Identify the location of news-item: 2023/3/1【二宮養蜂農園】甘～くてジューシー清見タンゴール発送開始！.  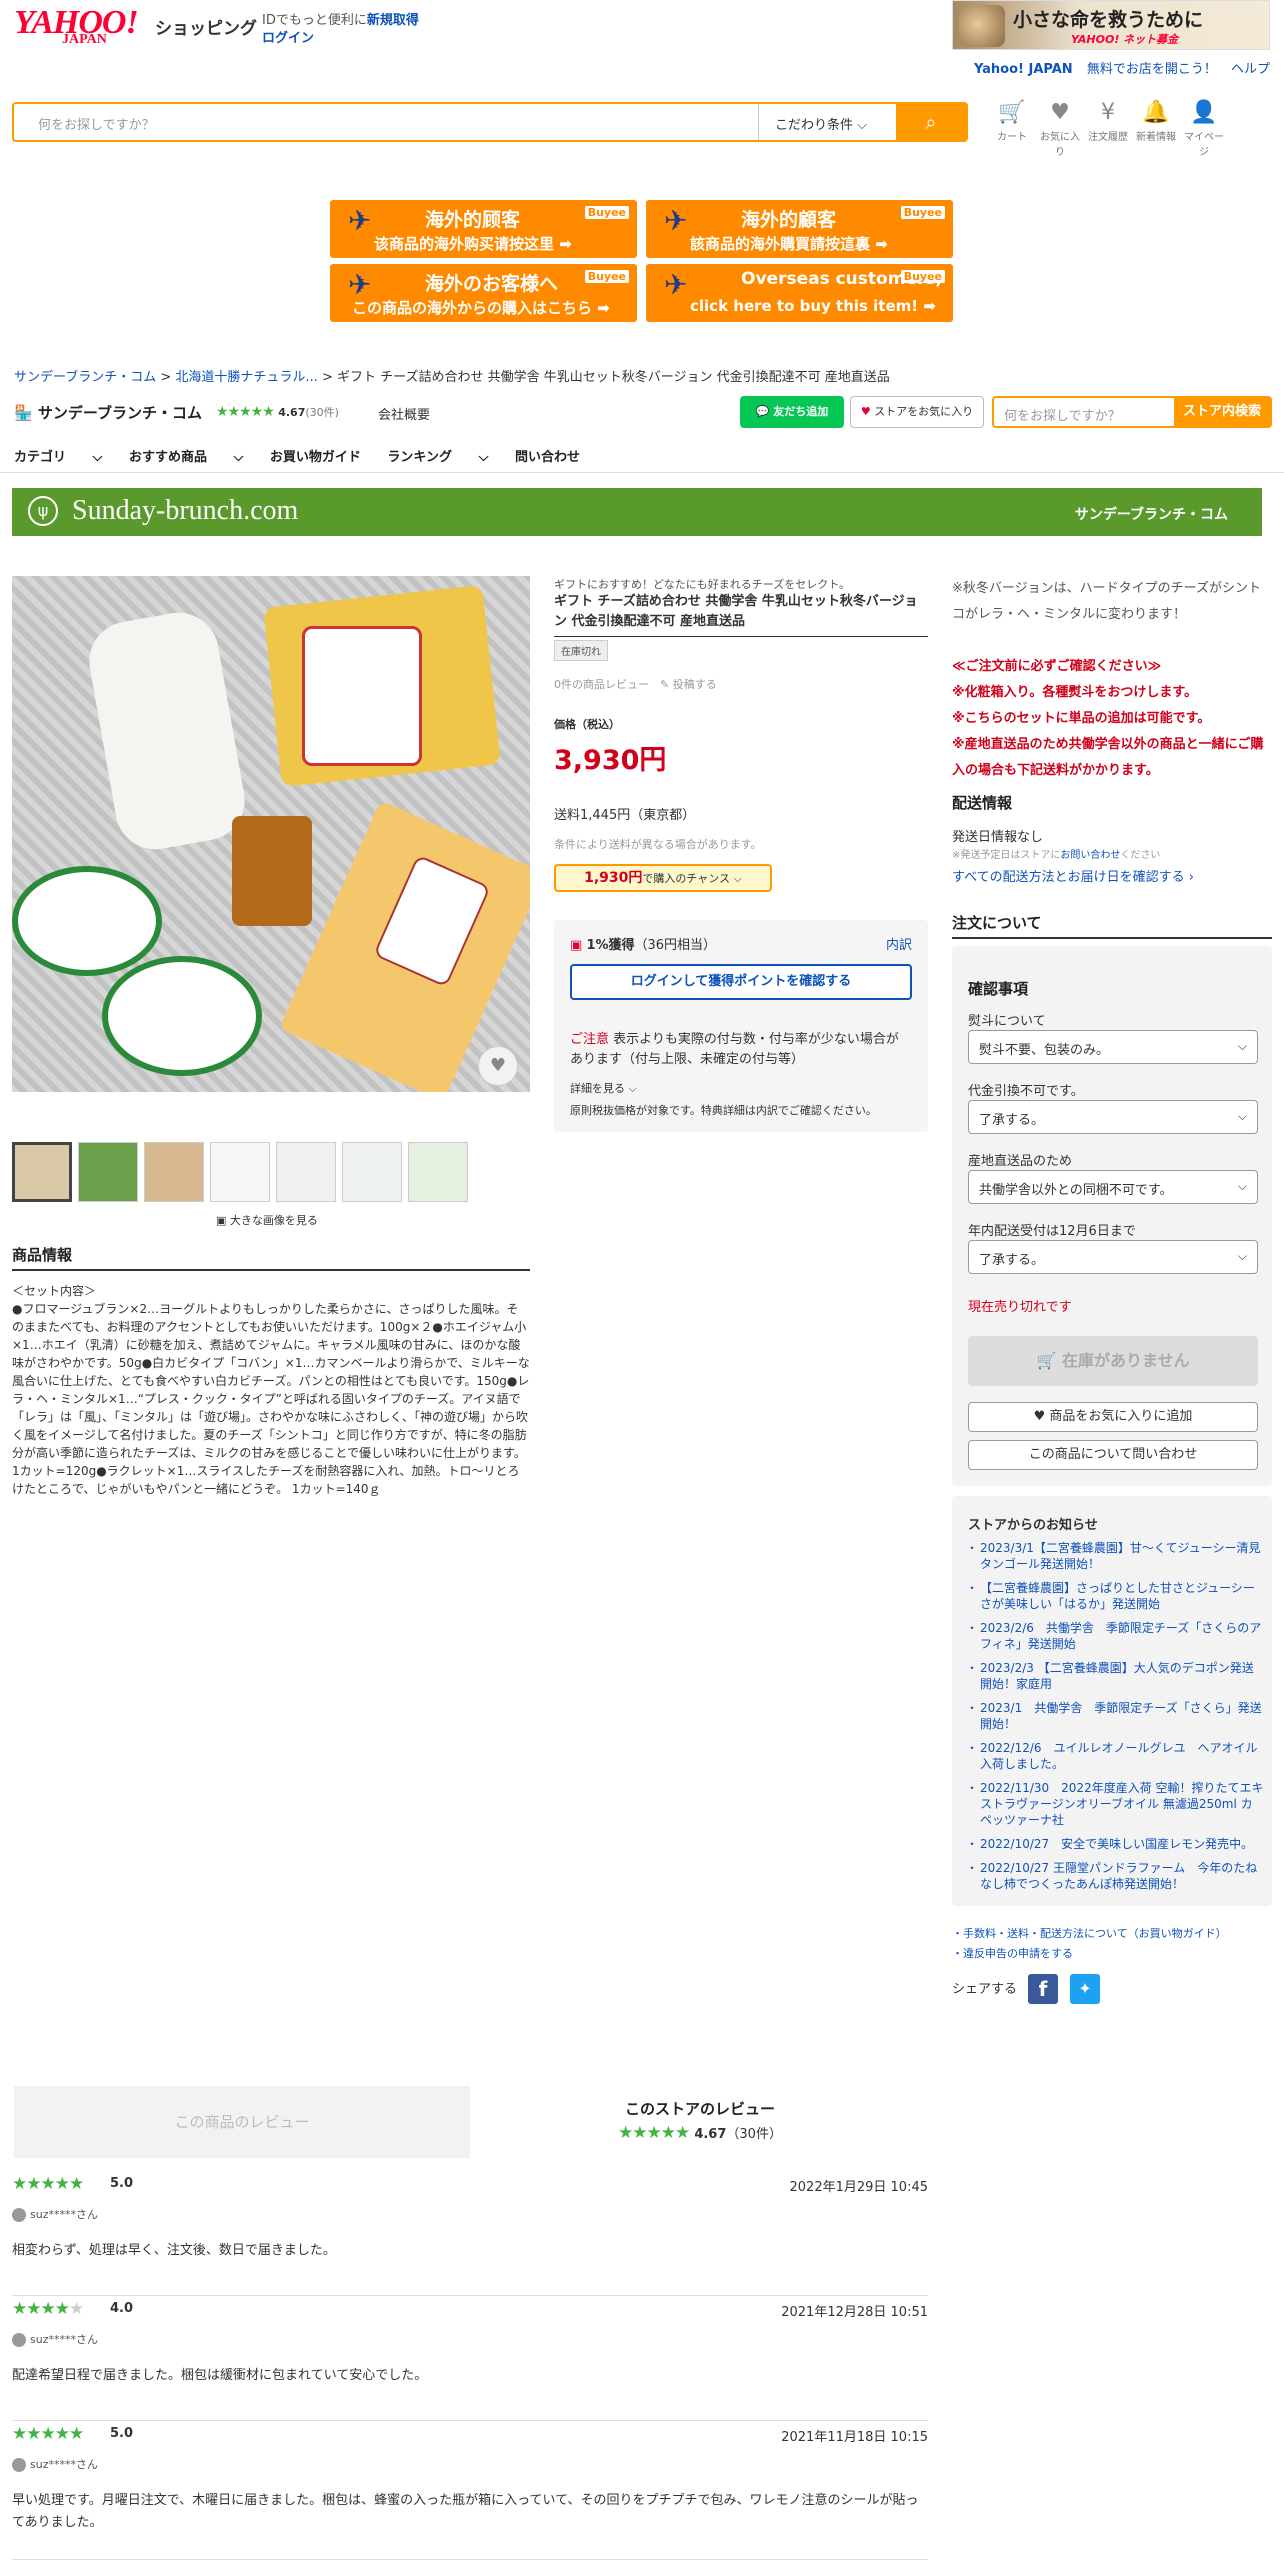
(1115, 1556).